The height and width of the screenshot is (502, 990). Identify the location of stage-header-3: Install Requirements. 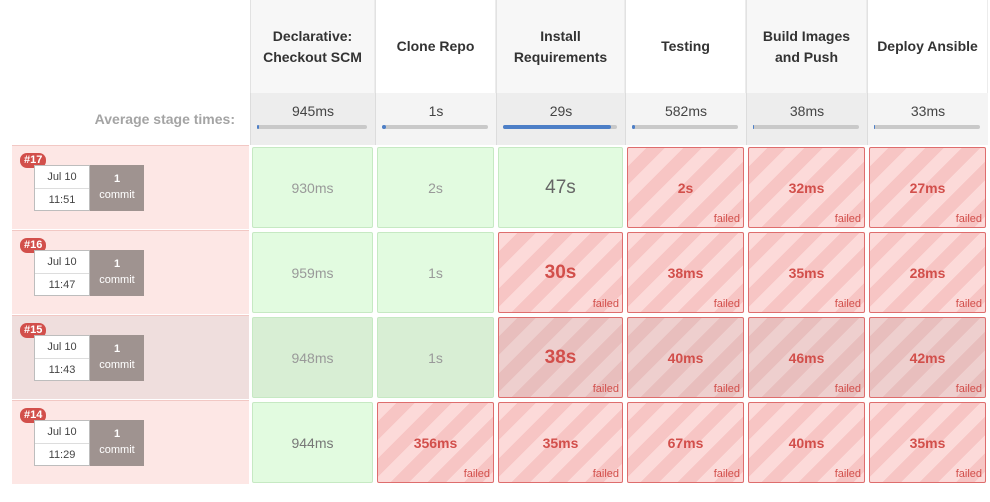
(560, 46).